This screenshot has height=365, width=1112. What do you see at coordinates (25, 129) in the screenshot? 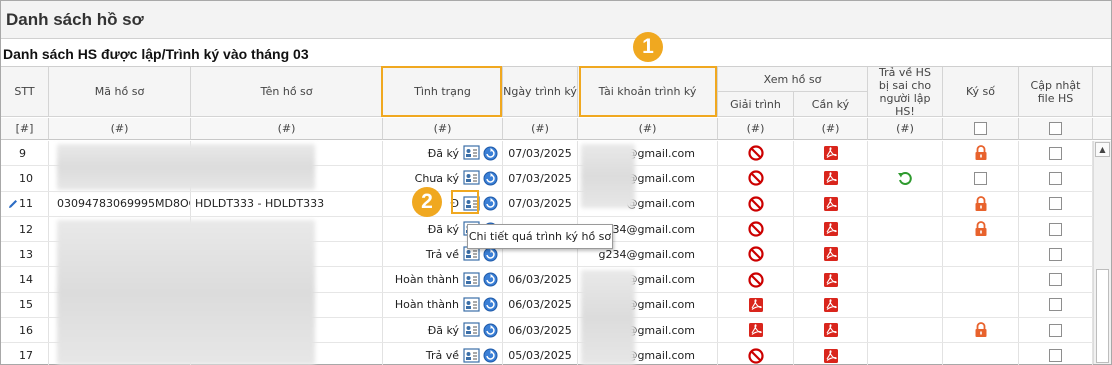
I see `filter-stt: [#]` at bounding box center [25, 129].